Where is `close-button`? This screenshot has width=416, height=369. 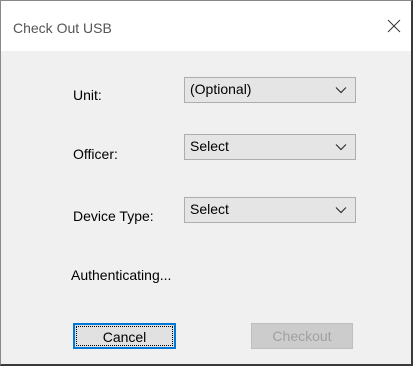
close-button is located at coordinates (394, 26).